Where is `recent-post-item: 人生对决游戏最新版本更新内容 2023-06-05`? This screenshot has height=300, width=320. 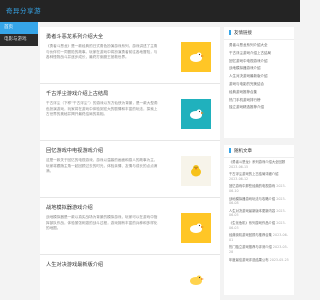 recent-post-item: 人生对决游戏最新版本更新内容 2023-06-05 is located at coordinates (259, 213).